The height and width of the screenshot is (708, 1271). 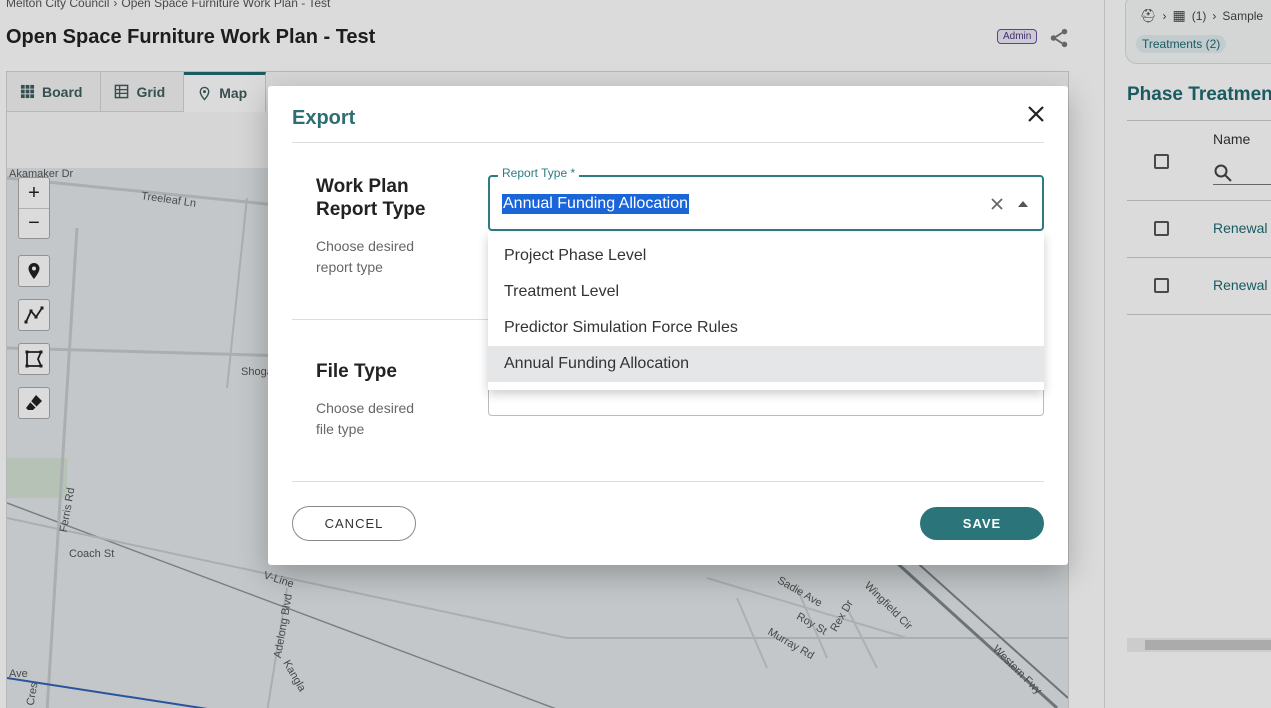 What do you see at coordinates (340, 429) in the screenshot?
I see `file-type-description-line2: file type` at bounding box center [340, 429].